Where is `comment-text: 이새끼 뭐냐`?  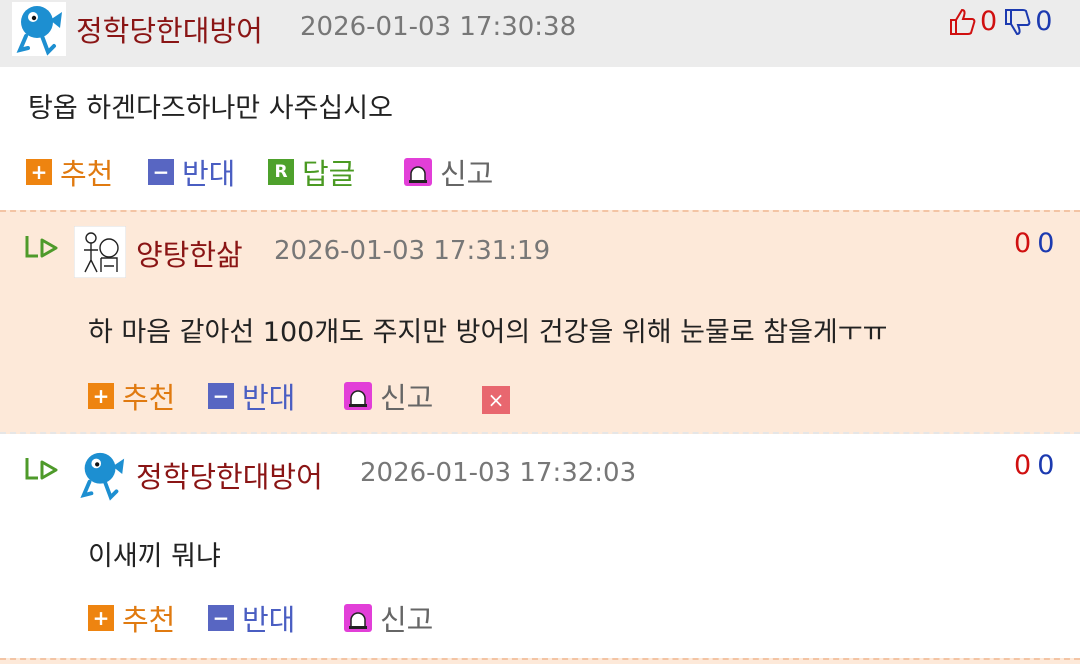 comment-text: 이새끼 뭐냐 is located at coordinates (154, 556).